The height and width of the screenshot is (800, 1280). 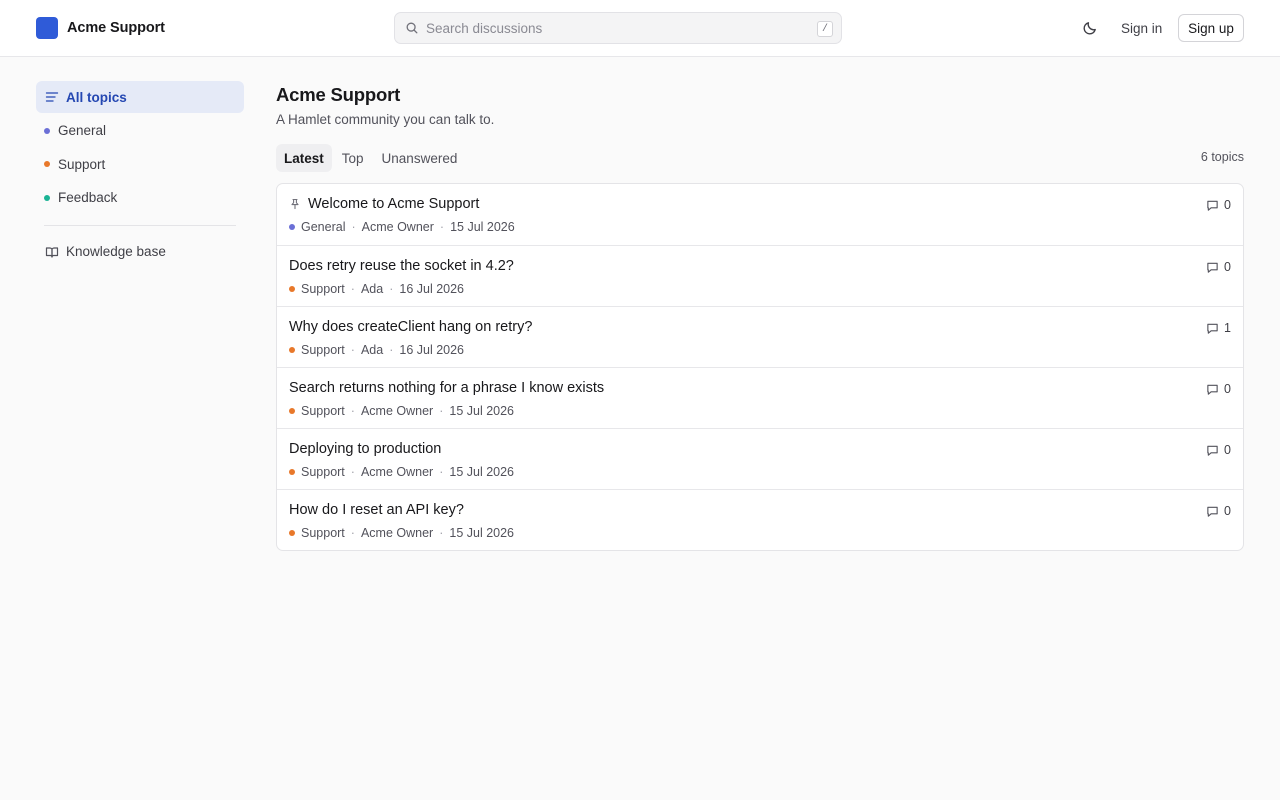 I want to click on page-title: Acme Support, so click(x=338, y=94).